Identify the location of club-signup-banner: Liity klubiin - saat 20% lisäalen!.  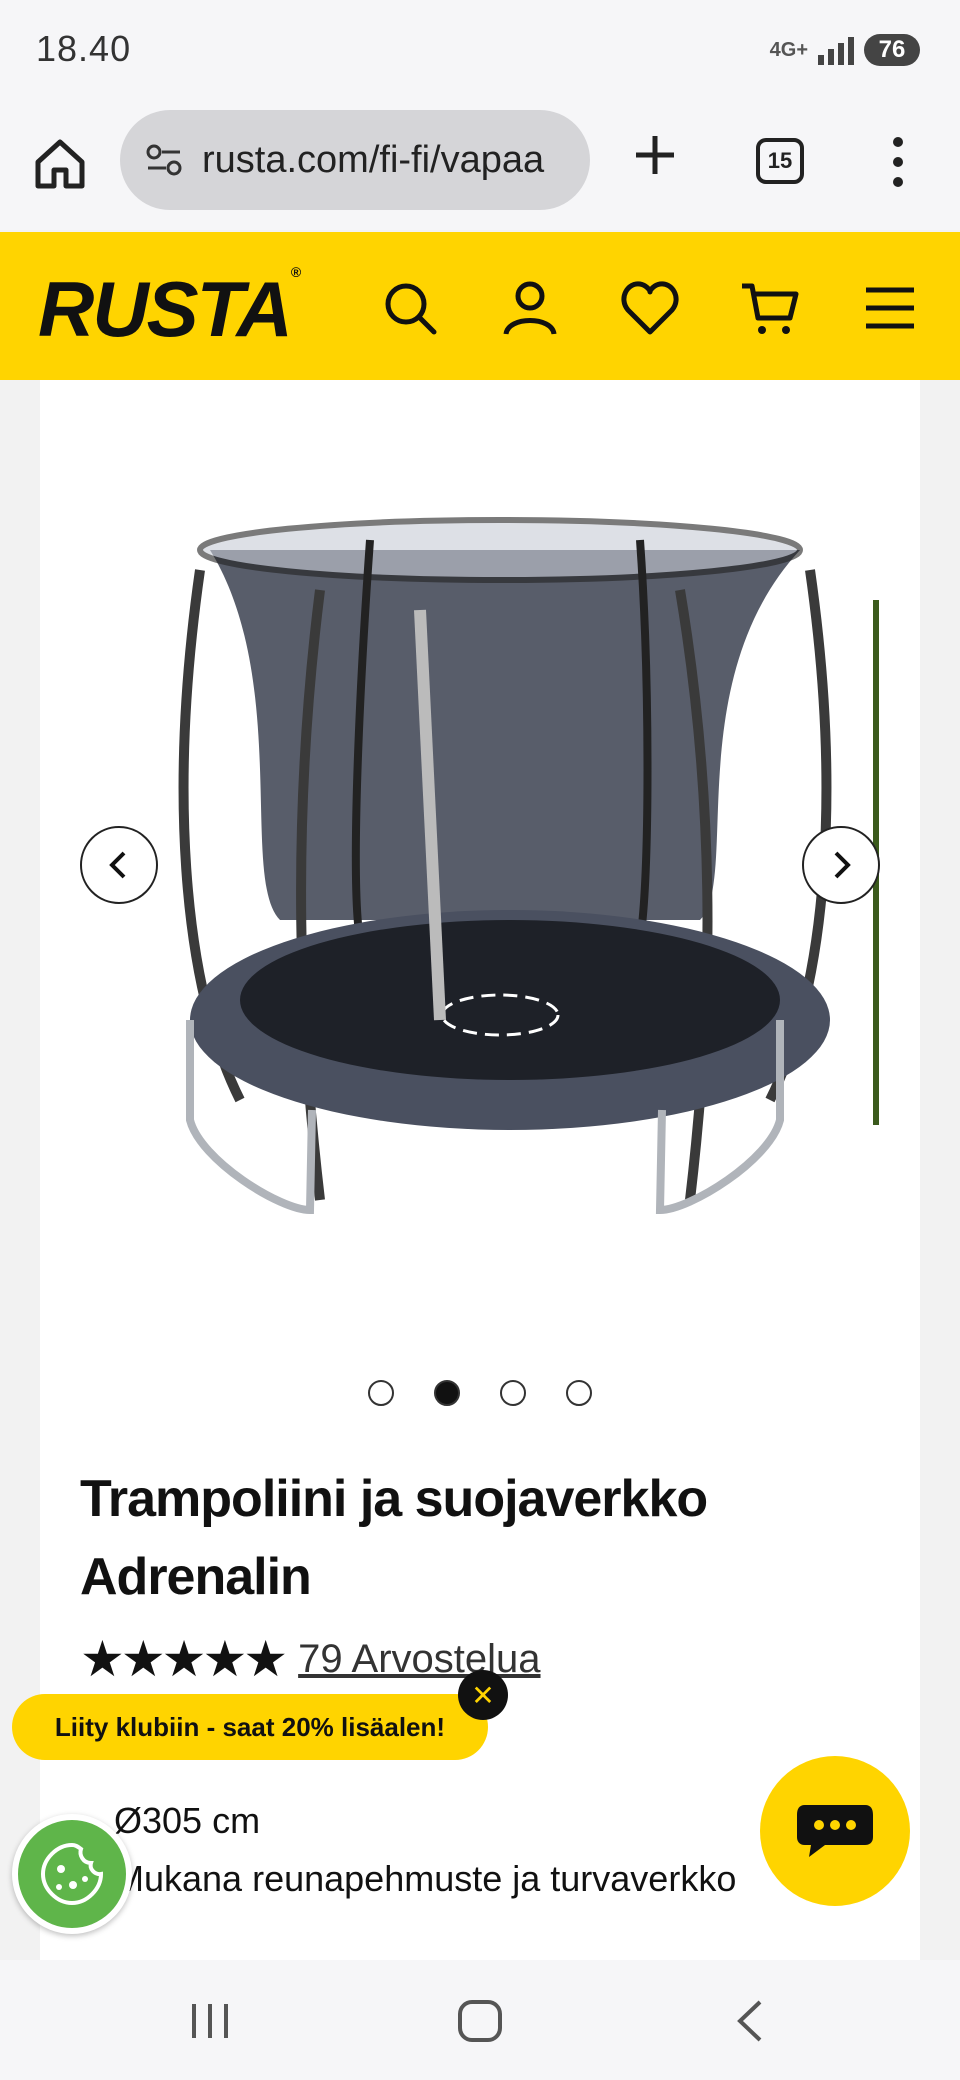
(250, 1727).